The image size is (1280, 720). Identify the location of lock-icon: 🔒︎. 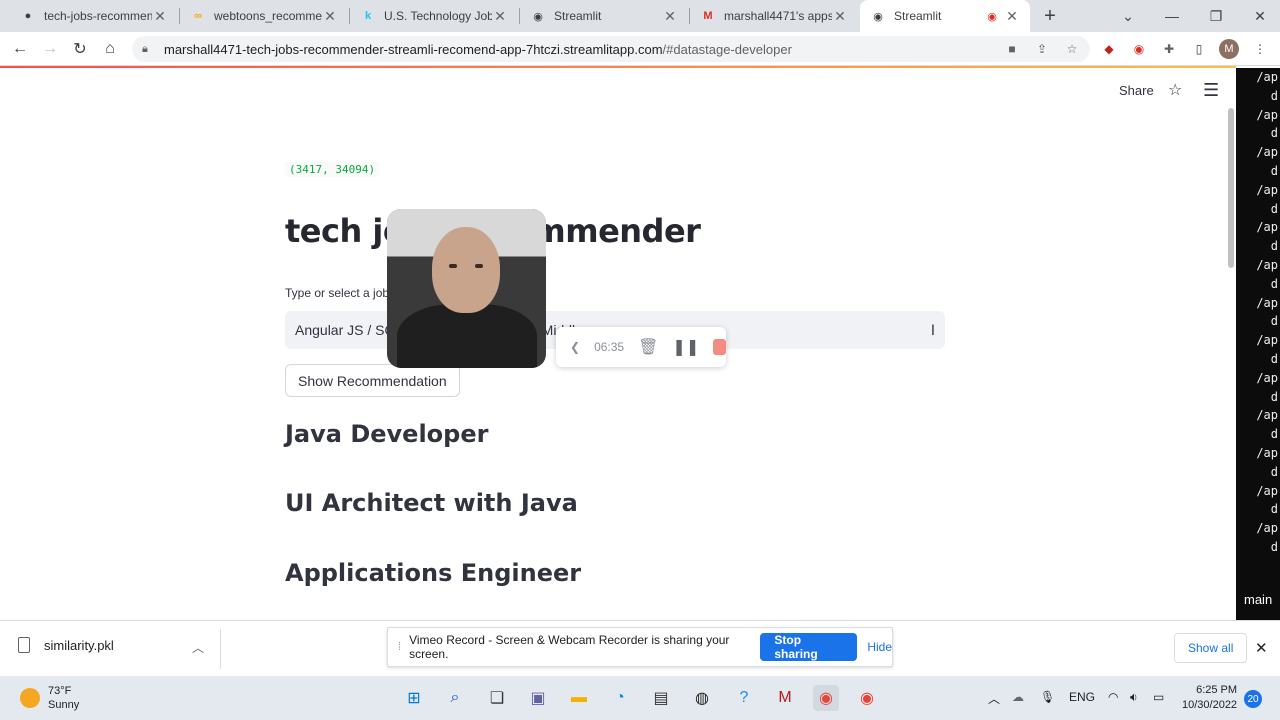
(145, 48).